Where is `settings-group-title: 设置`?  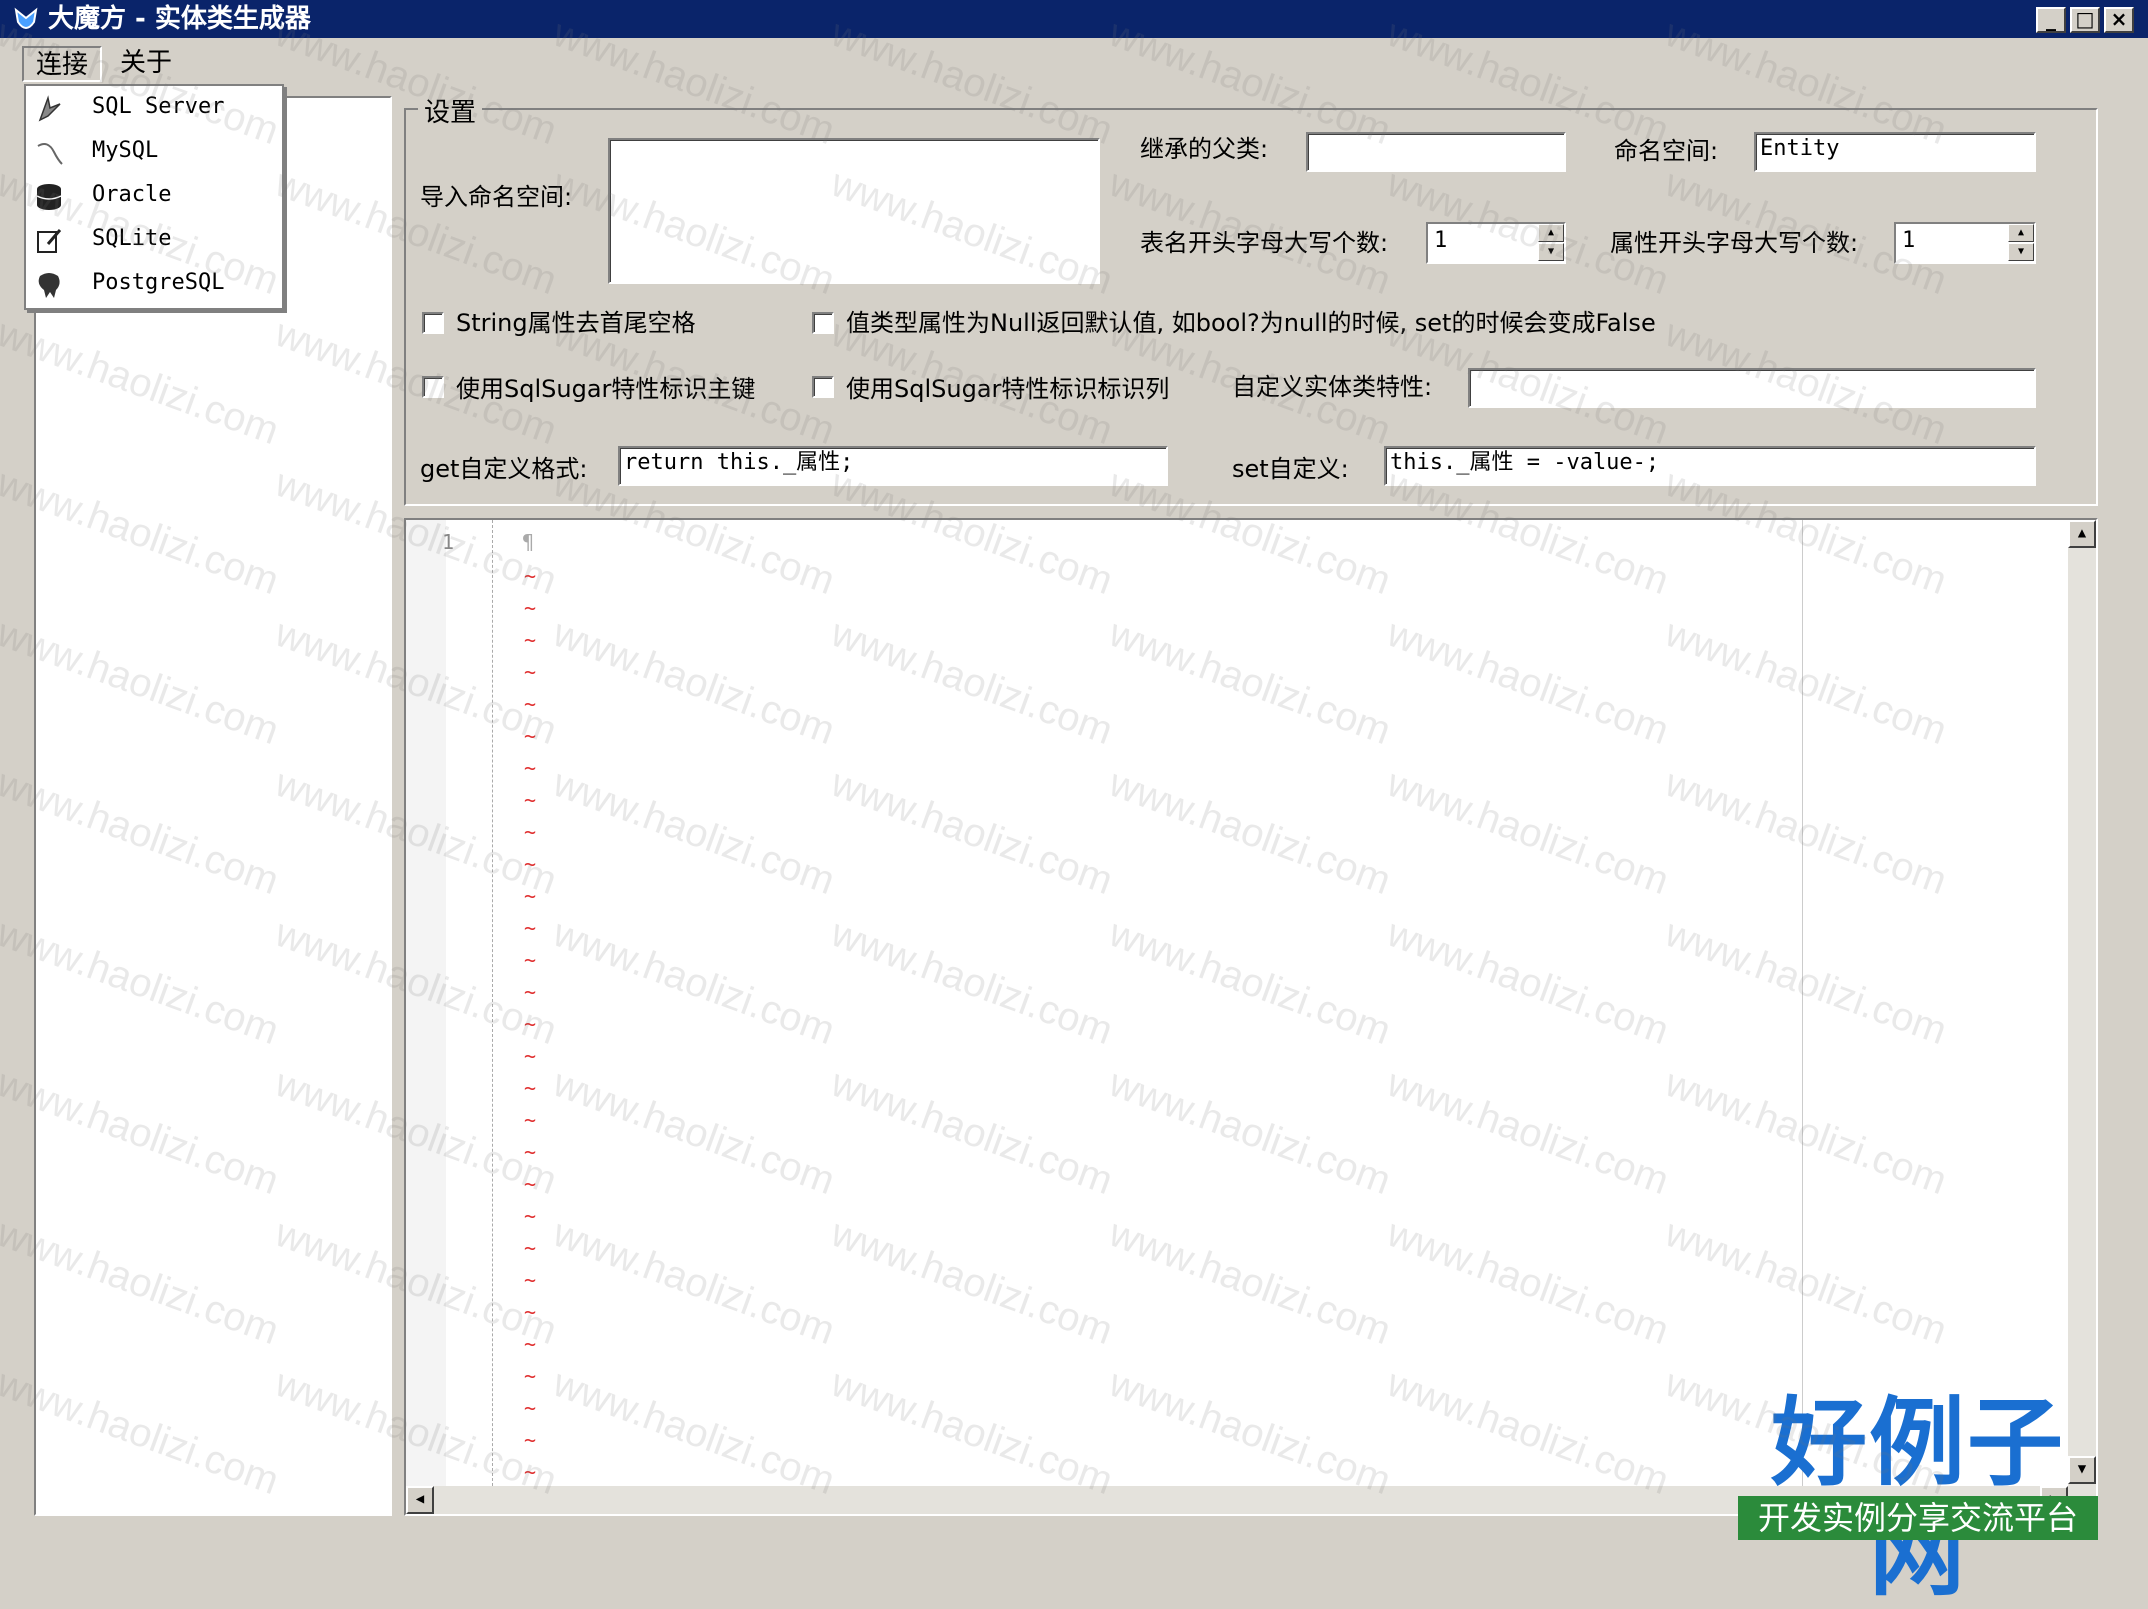
settings-group-title: 设置 is located at coordinates (450, 110).